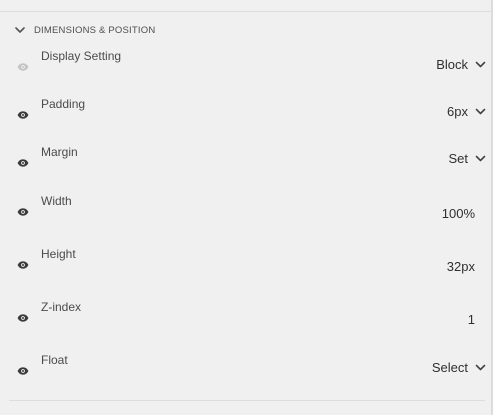 The image size is (493, 415). Describe the element at coordinates (452, 64) in the screenshot. I see `dropdown-value: Block` at that location.